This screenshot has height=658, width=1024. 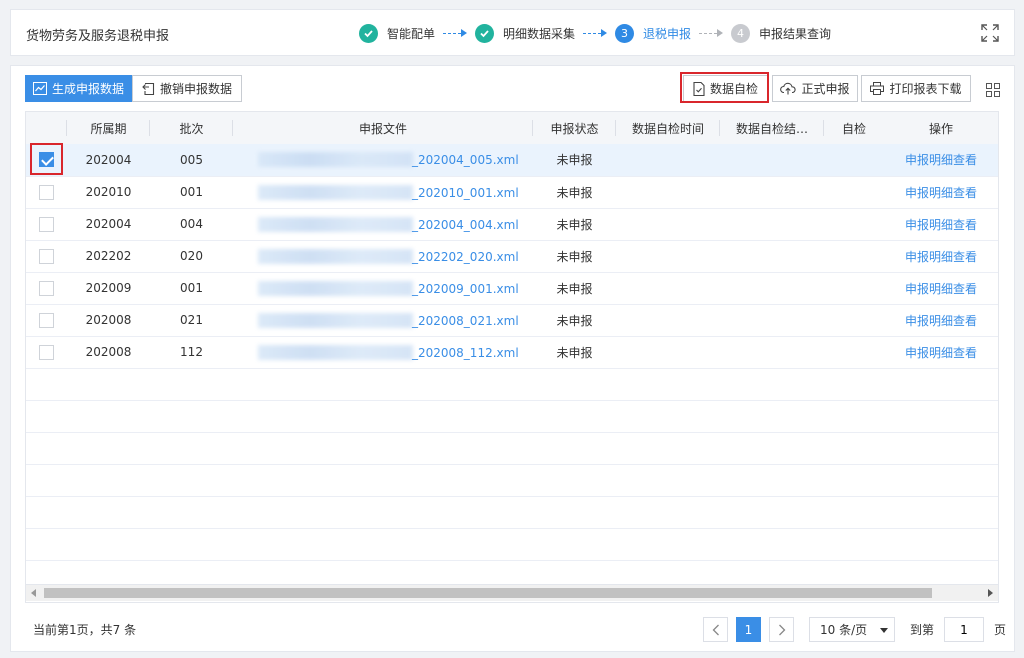 What do you see at coordinates (108, 128) in the screenshot?
I see `header-period: 所属期` at bounding box center [108, 128].